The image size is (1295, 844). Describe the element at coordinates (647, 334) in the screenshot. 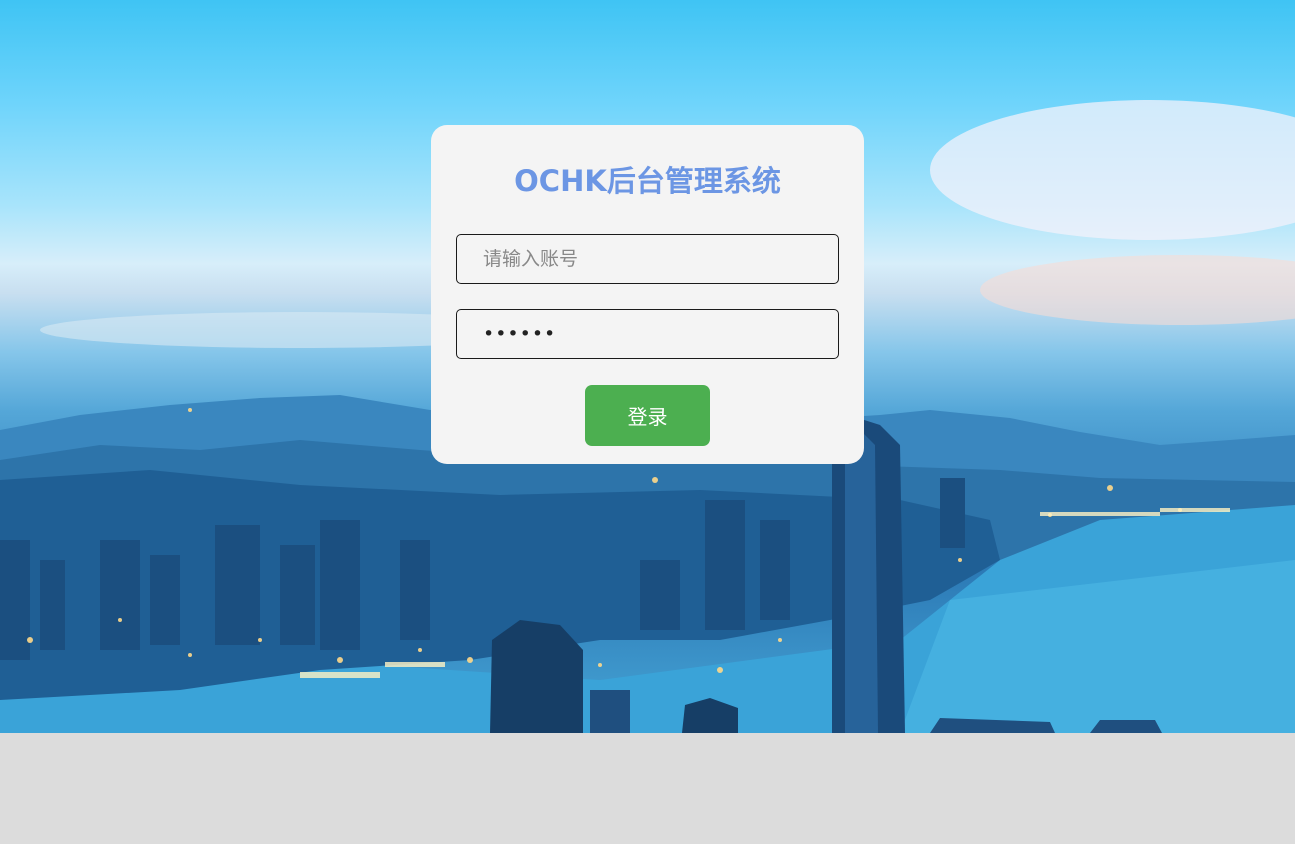

I see `password-input` at that location.